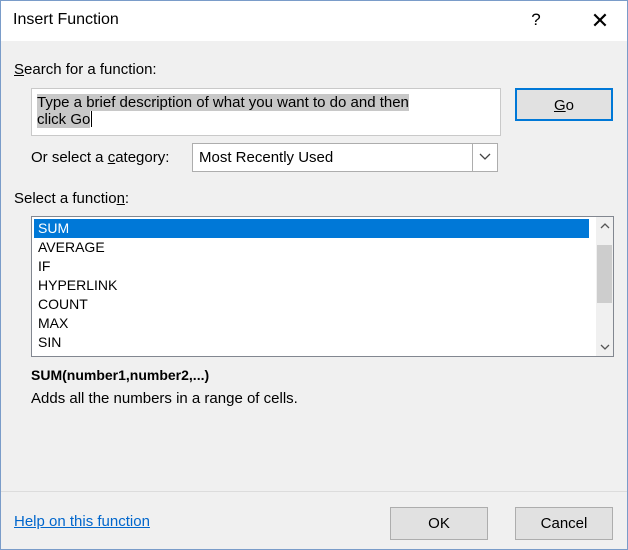  Describe the element at coordinates (82, 521) in the screenshot. I see `help-on-function-link: Help on this function` at that location.